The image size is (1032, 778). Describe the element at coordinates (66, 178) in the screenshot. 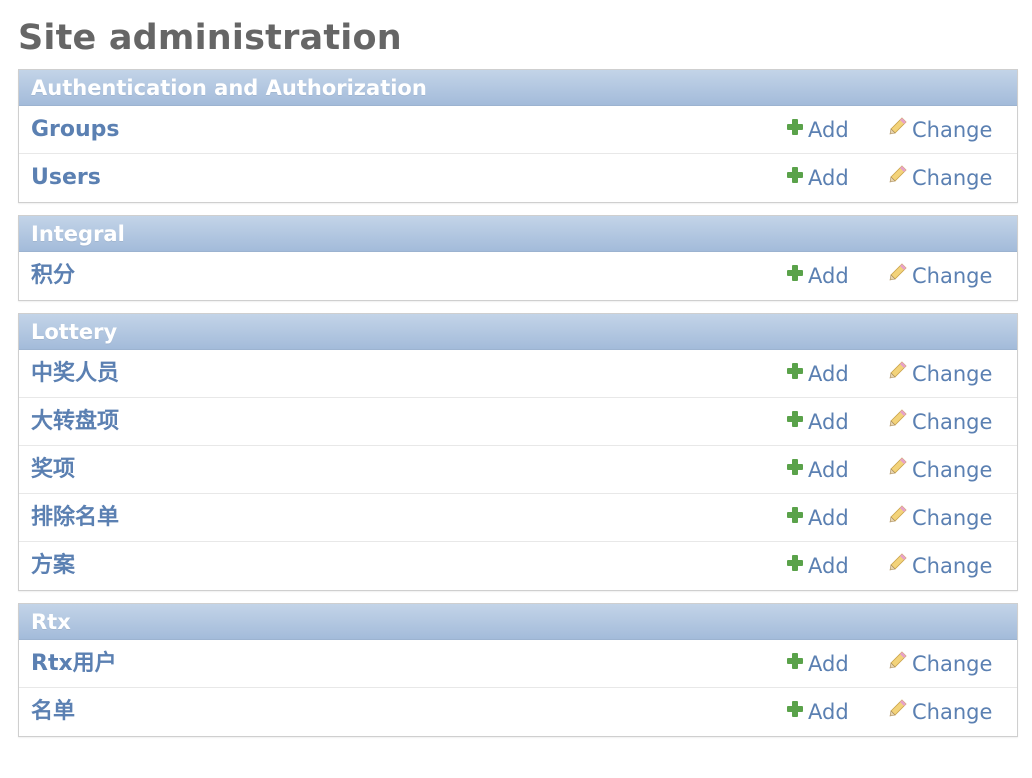

I see `model-link-users: Users` at that location.